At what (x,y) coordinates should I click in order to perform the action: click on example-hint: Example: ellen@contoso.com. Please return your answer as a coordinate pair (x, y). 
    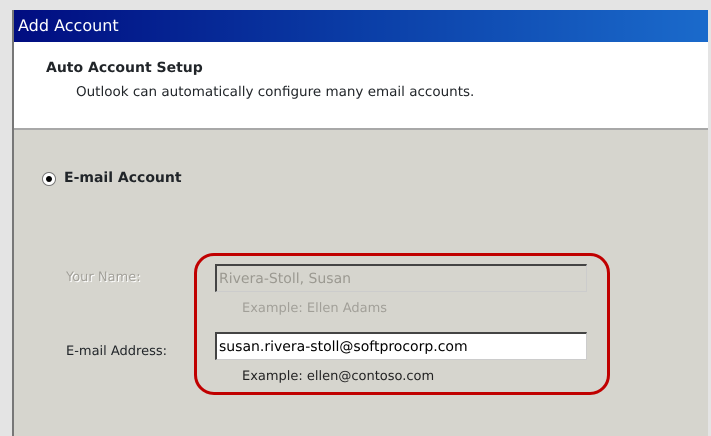
    Looking at the image, I should click on (338, 376).